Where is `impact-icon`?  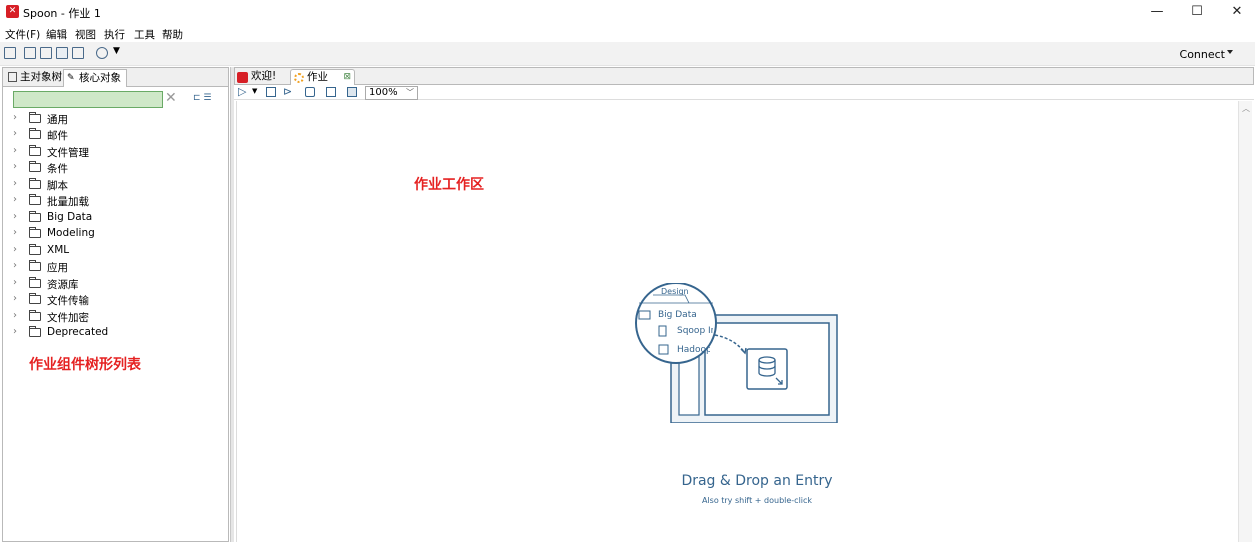 impact-icon is located at coordinates (331, 92).